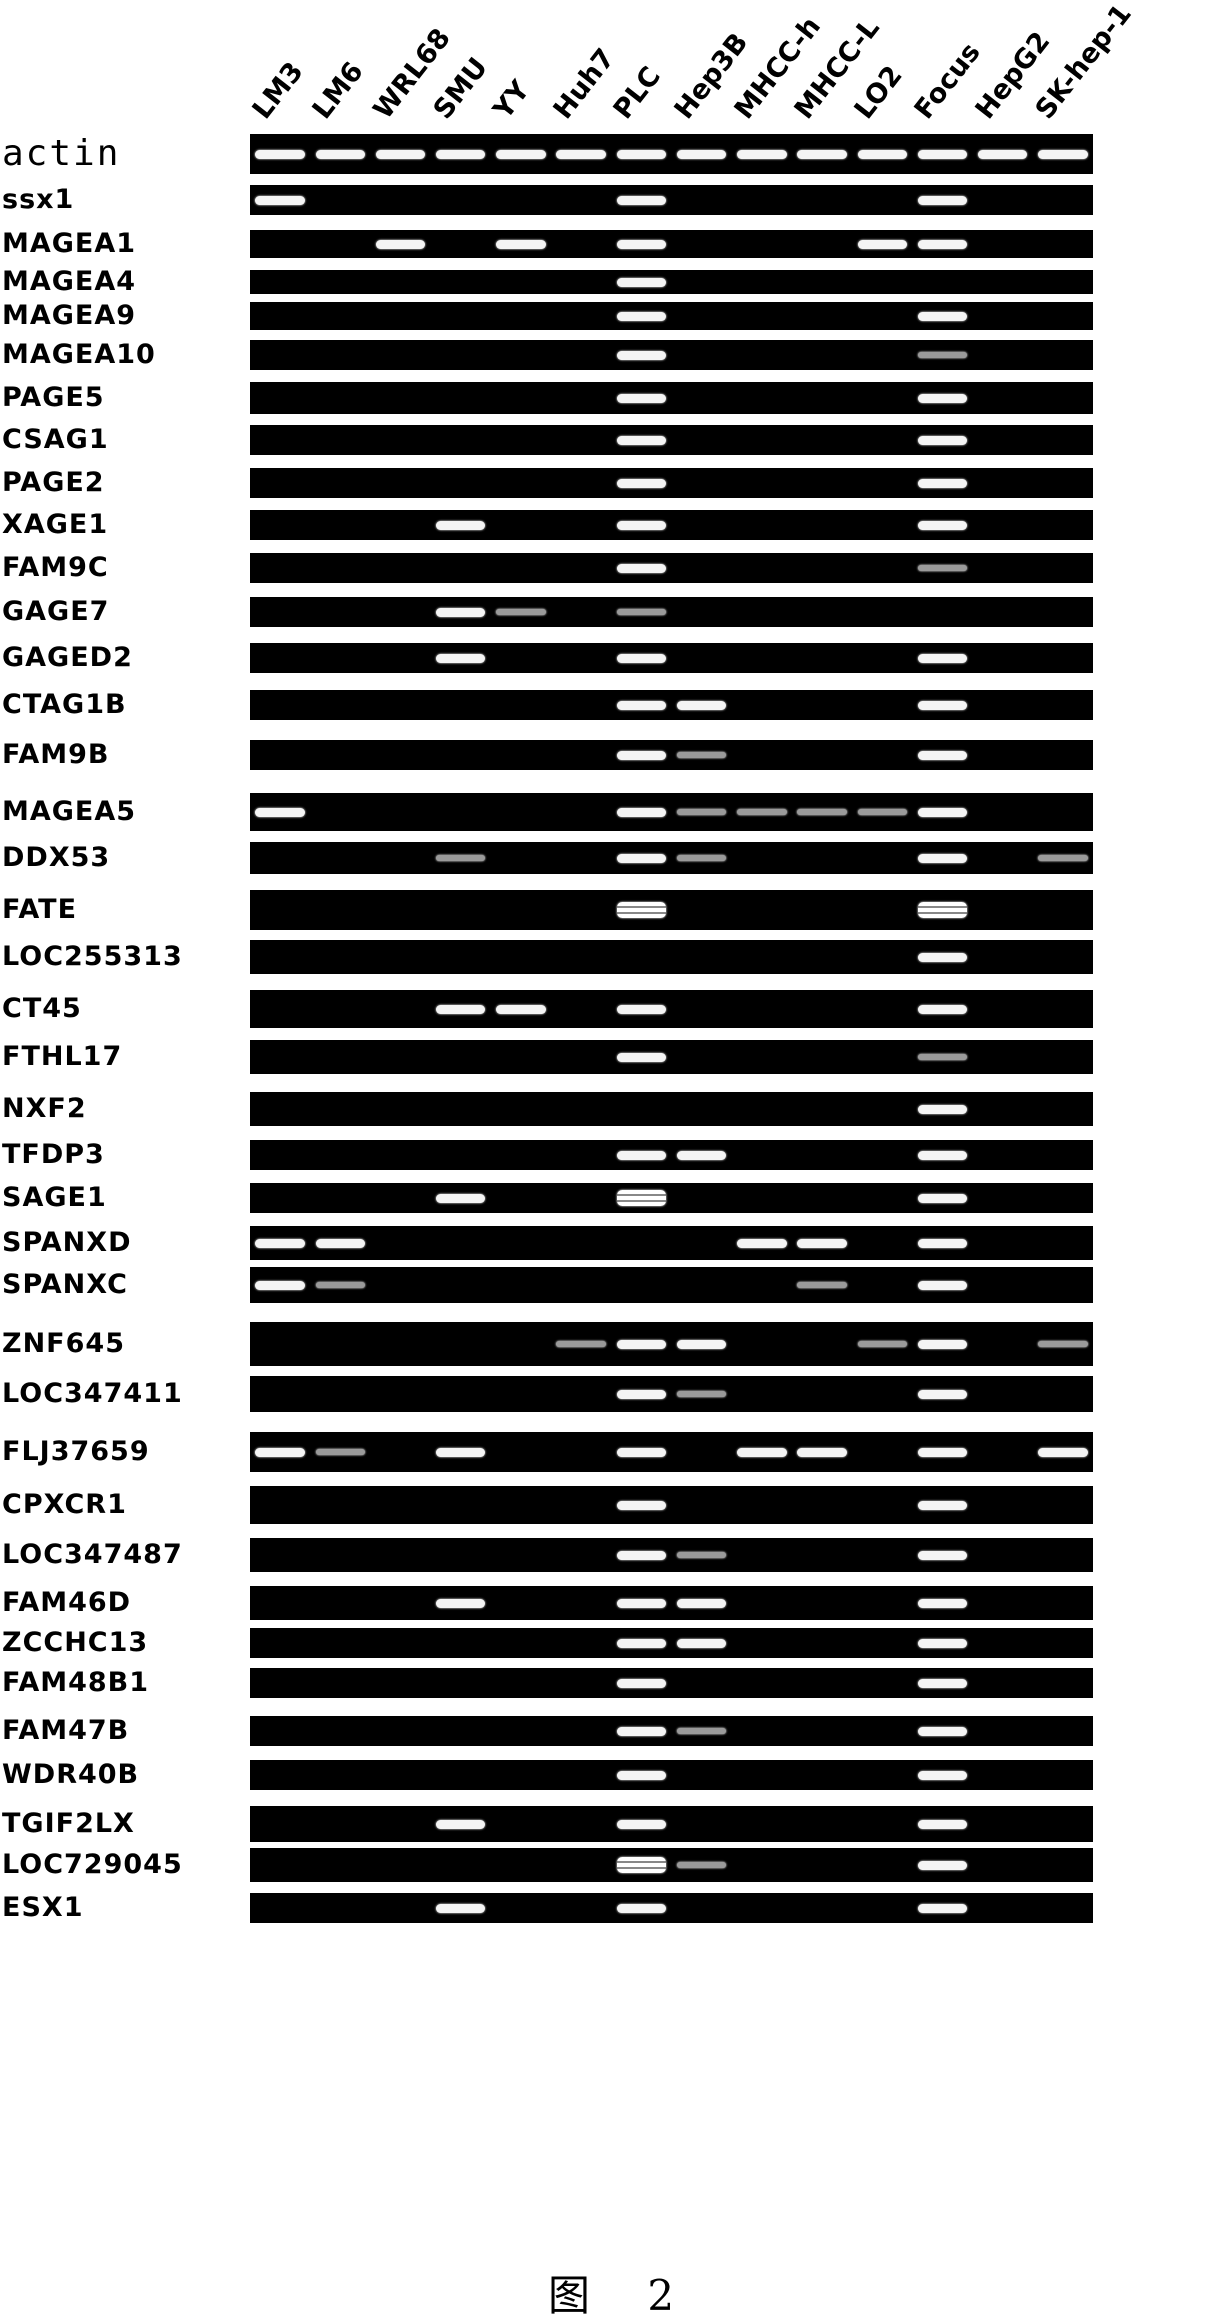 This screenshot has height=2323, width=1209. I want to click on gene-label: MAGEA10, so click(79, 354).